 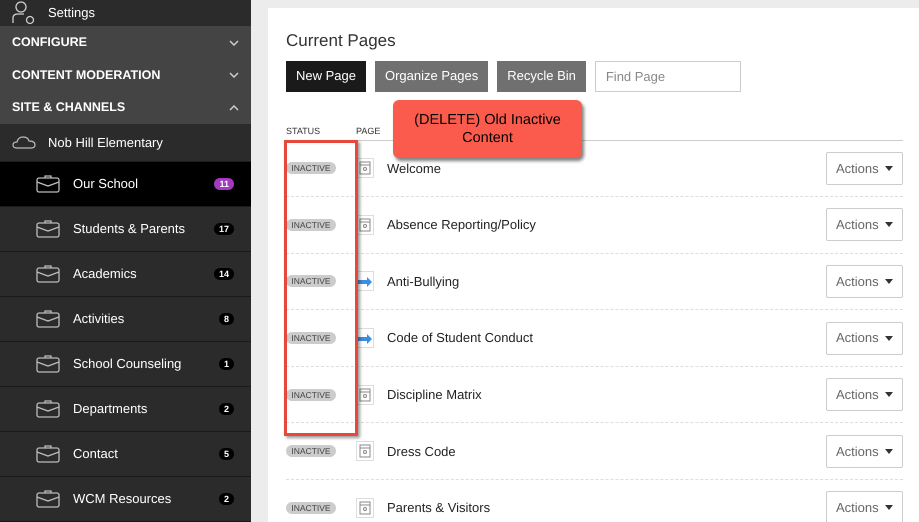 I want to click on toolbar-button: Organize Pages, so click(x=431, y=76).